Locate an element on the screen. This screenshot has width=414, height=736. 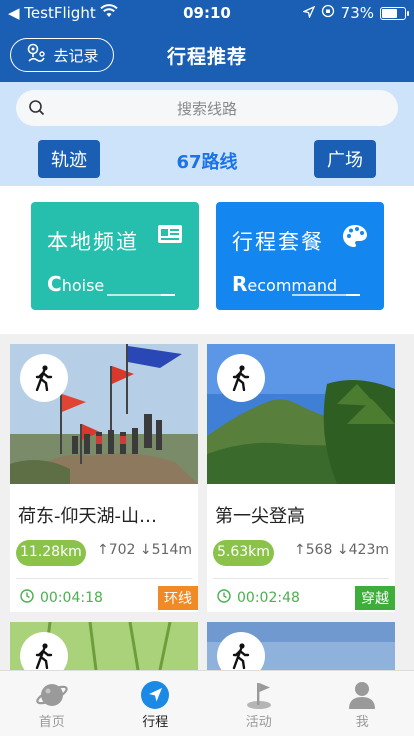
search-filter-area: 搜索线路 轨迹 67路线 广场 is located at coordinates (207, 134).